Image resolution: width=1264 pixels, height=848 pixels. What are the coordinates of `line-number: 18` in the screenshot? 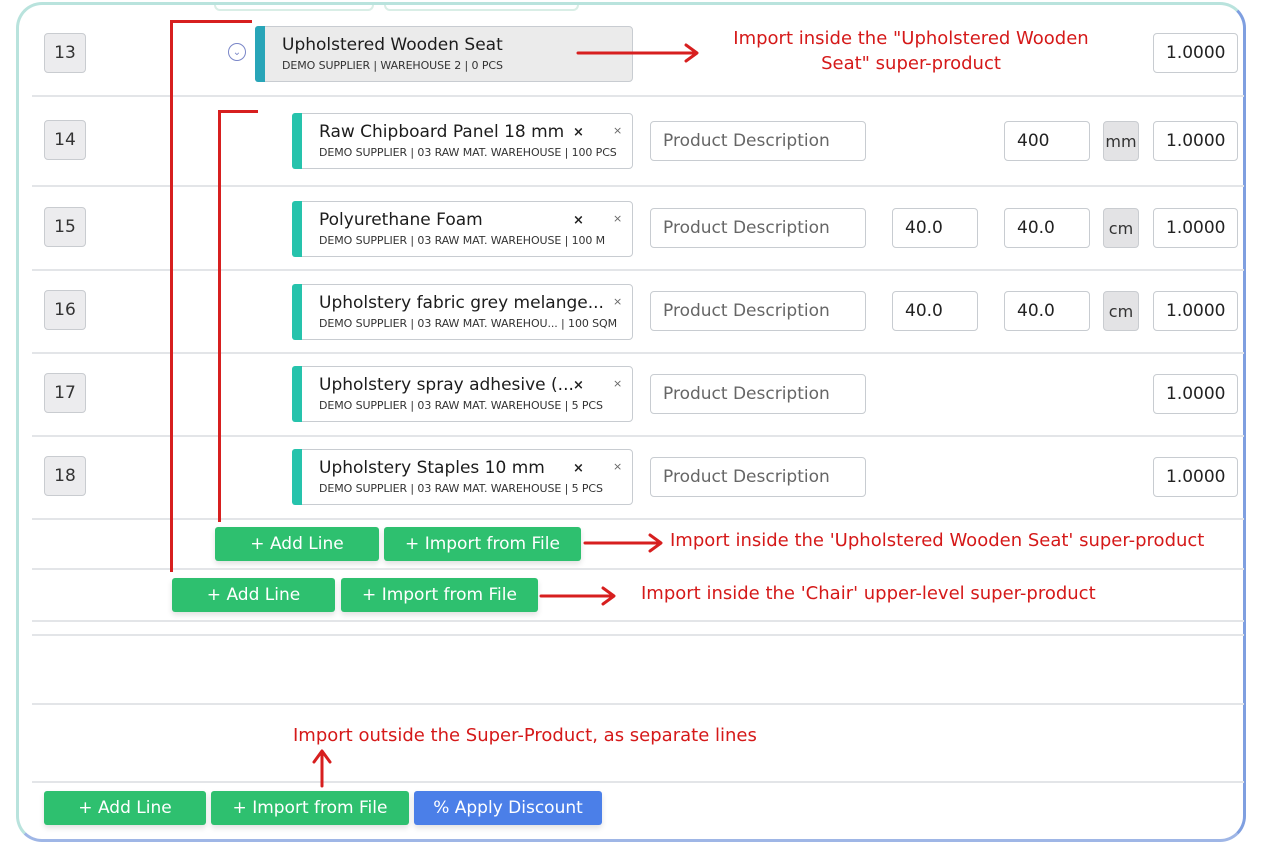 It's located at (65, 476).